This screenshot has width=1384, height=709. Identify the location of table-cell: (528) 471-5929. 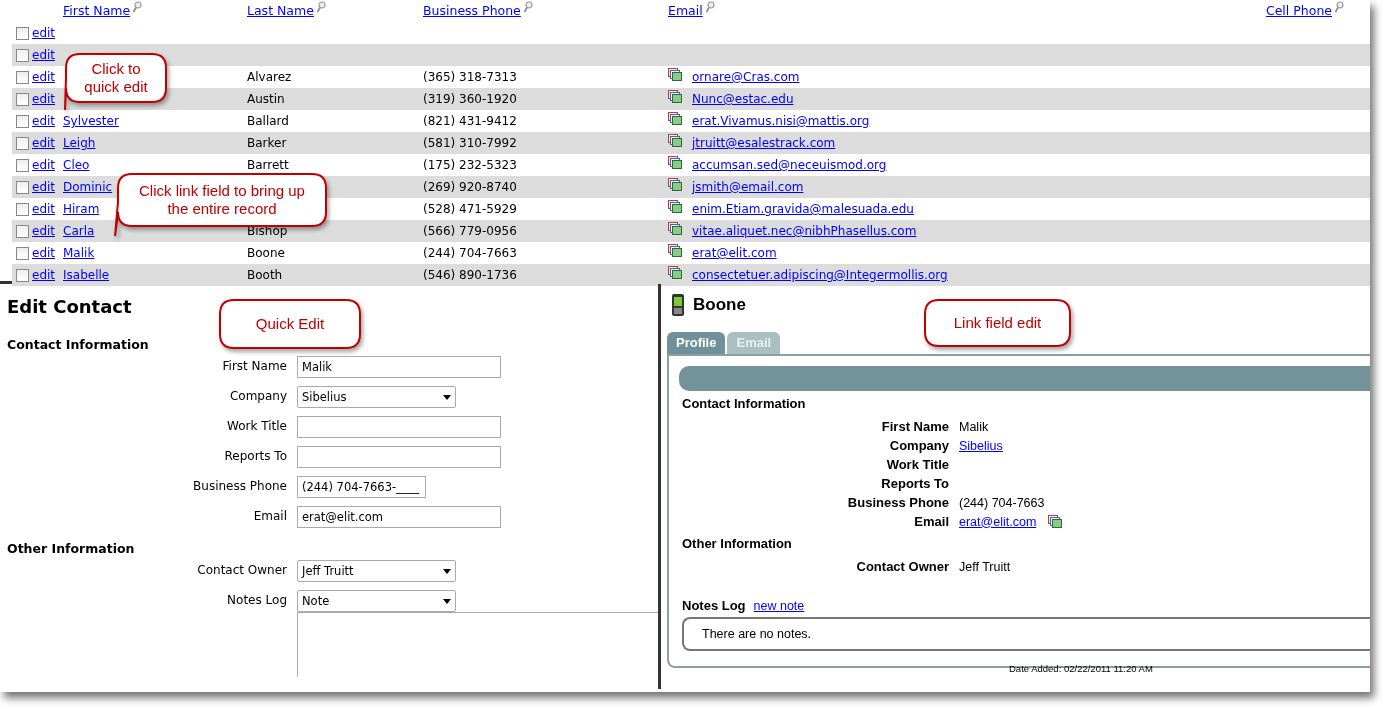
(470, 209).